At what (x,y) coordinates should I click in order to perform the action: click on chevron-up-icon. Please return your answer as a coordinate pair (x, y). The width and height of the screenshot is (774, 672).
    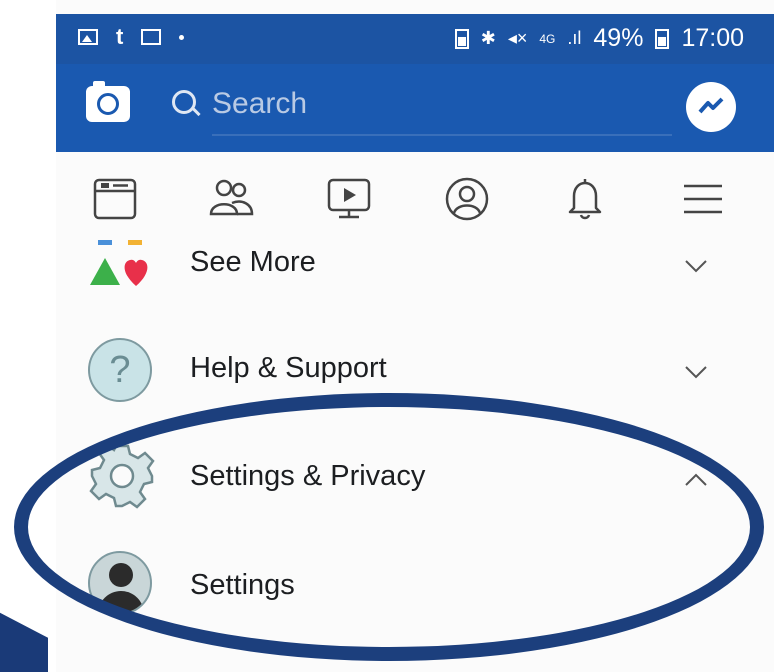
    Looking at the image, I should click on (696, 480).